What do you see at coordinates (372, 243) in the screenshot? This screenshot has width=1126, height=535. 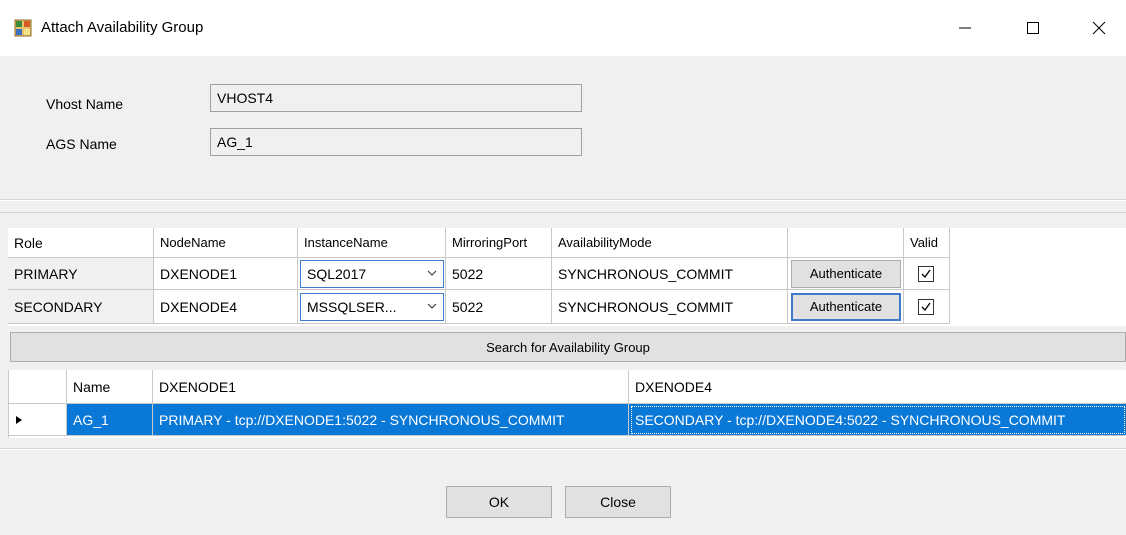 I see `column-header-instance-name: InstanceName` at bounding box center [372, 243].